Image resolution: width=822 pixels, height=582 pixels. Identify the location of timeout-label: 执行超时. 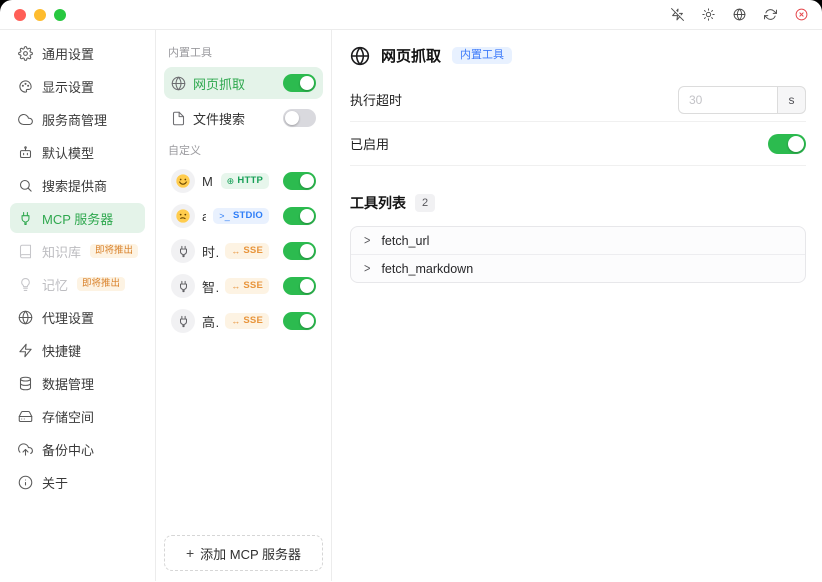
(376, 100).